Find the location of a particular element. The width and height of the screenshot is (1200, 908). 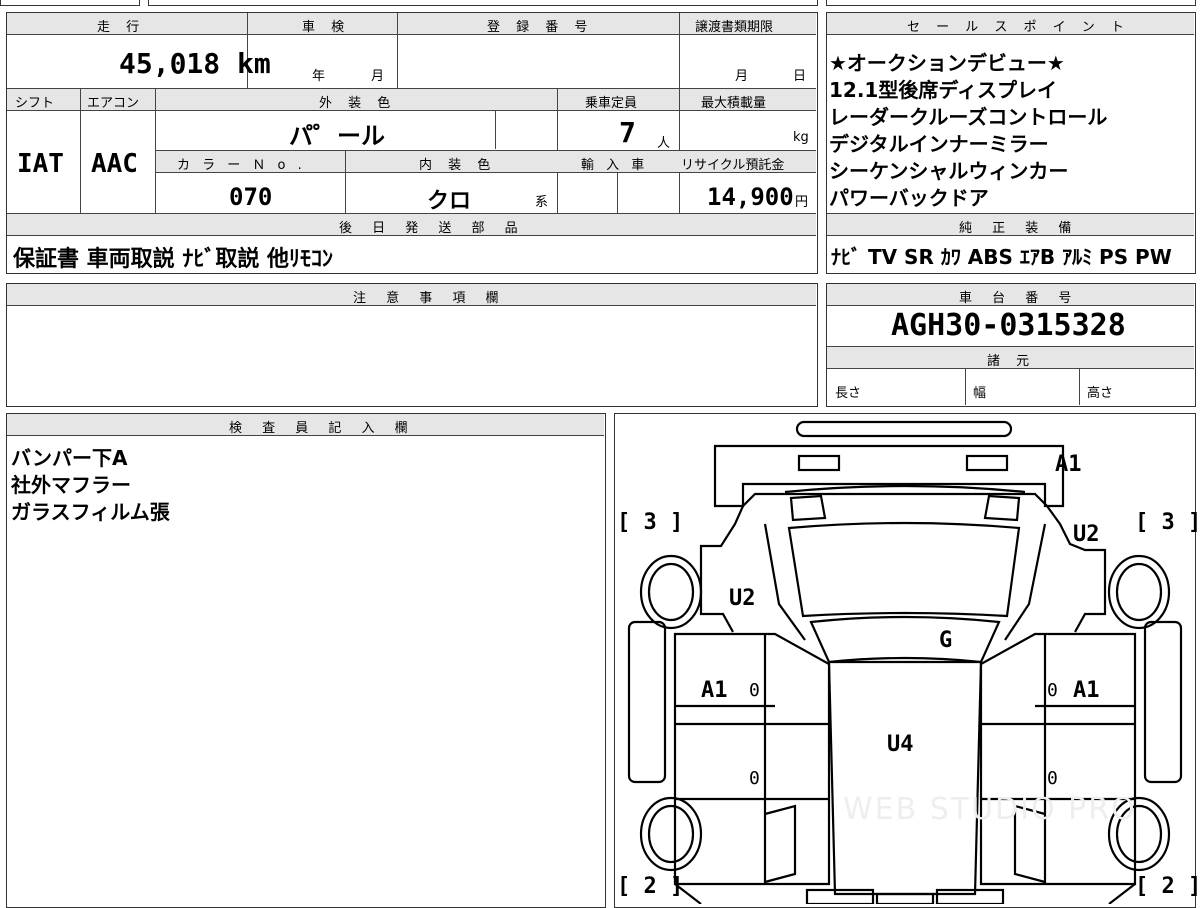

mark-a1-rear: A1 is located at coordinates (1068, 464).